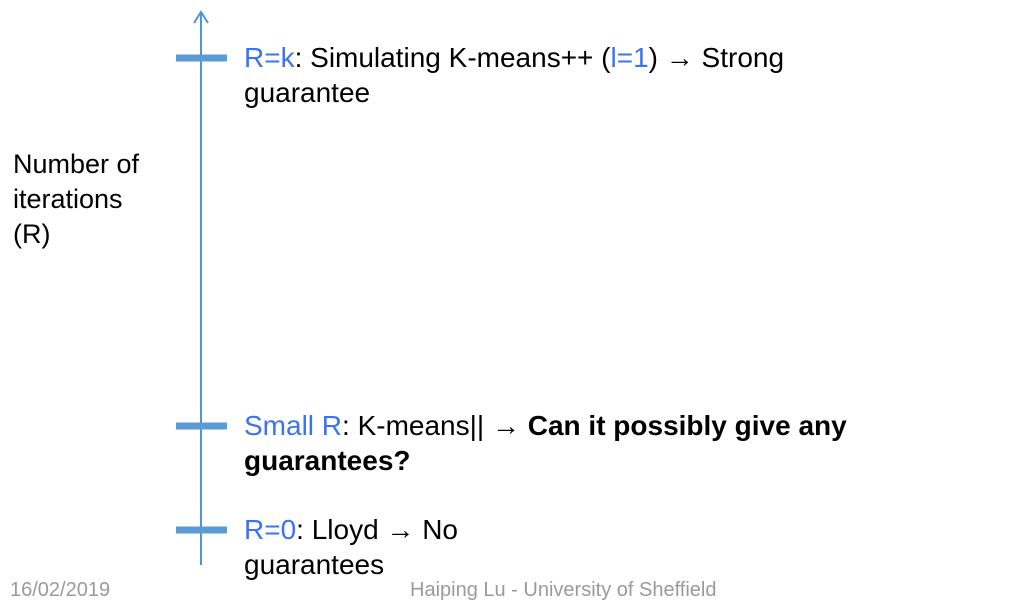 The width and height of the screenshot is (1015, 602). What do you see at coordinates (452, 57) in the screenshot?
I see `level-text: : Simulating K-means++ (` at bounding box center [452, 57].